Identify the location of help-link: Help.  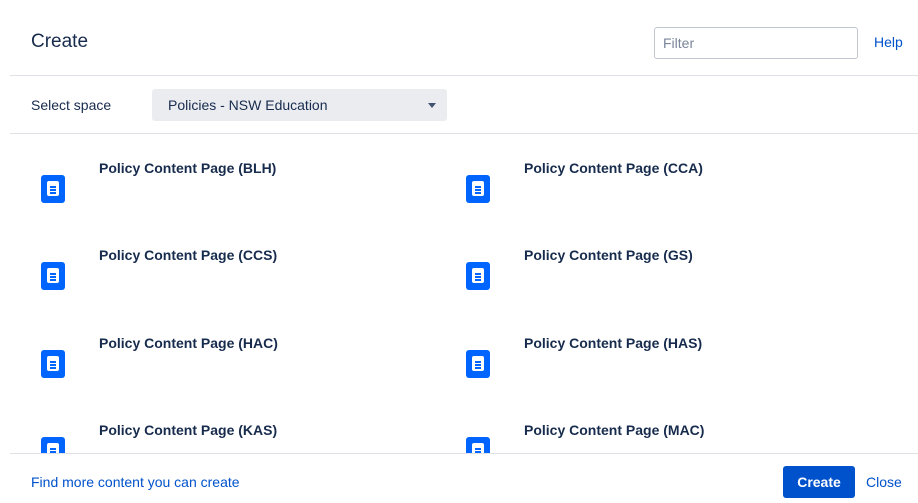
(888, 42).